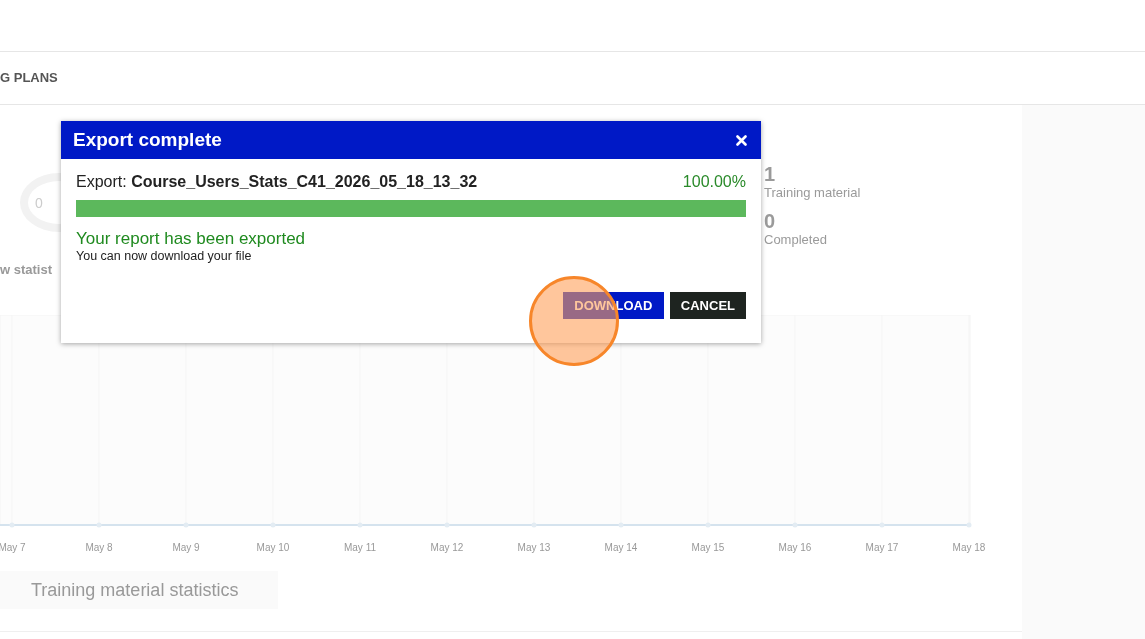 The height and width of the screenshot is (639, 1145). Describe the element at coordinates (273, 547) in the screenshot. I see `axis-label: May 10` at that location.